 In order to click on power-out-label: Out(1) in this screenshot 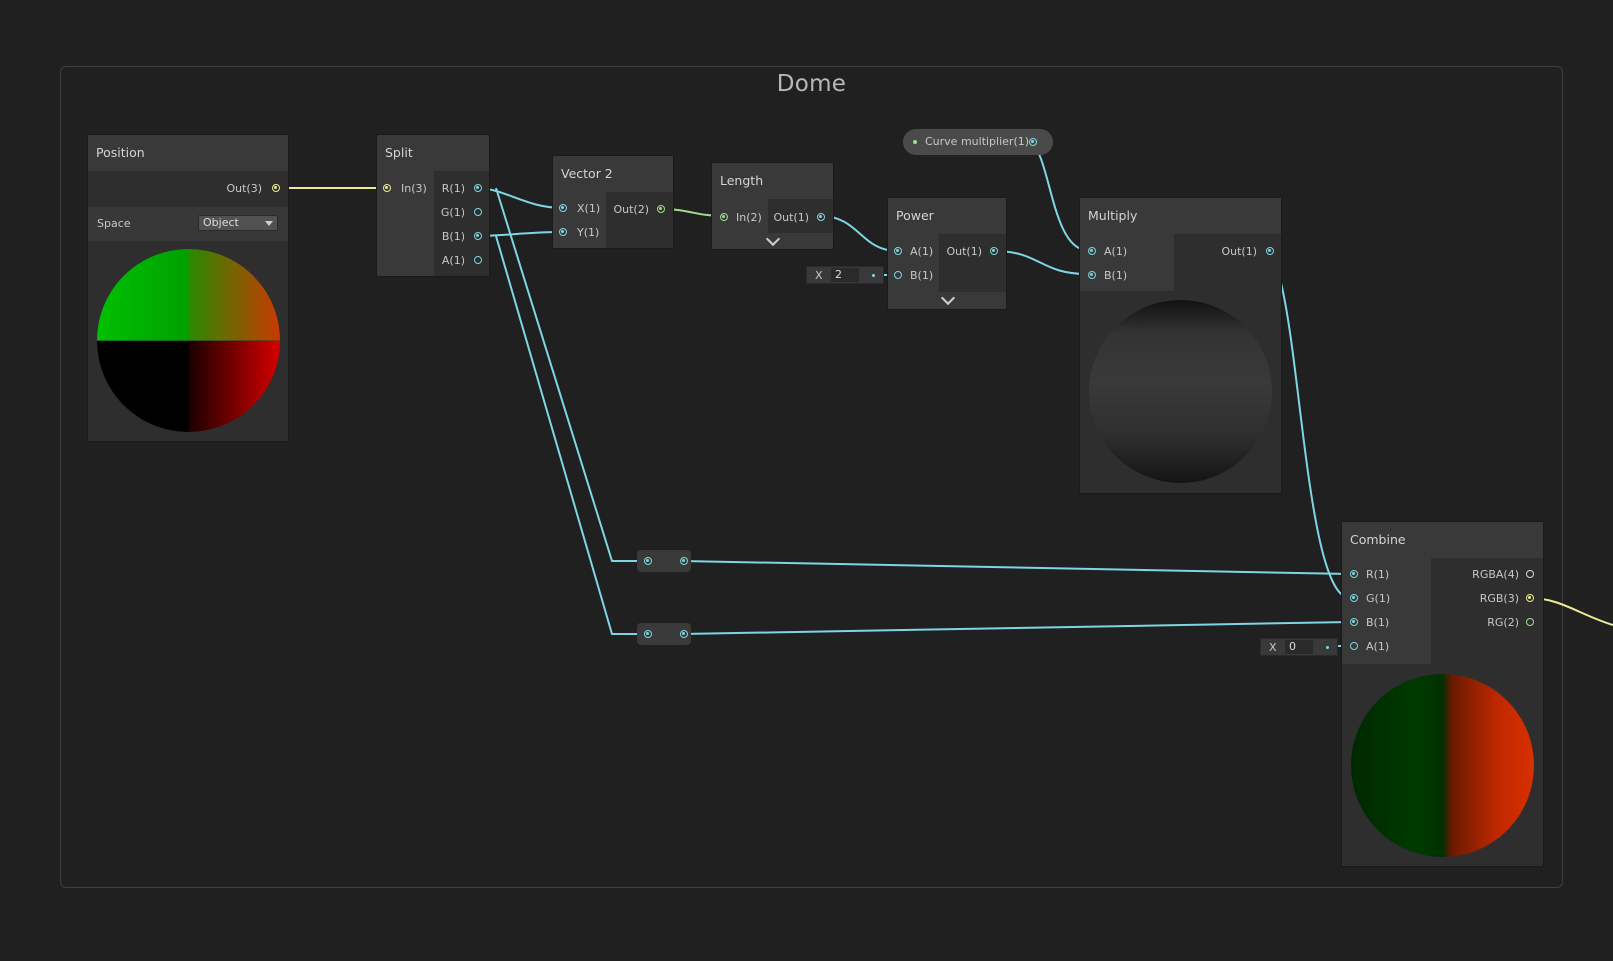, I will do `click(964, 251)`.